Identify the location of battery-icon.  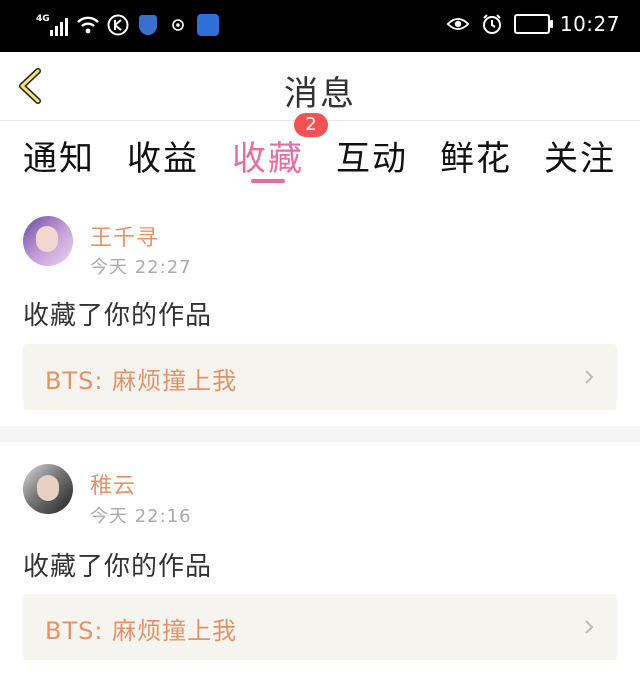
(533, 24).